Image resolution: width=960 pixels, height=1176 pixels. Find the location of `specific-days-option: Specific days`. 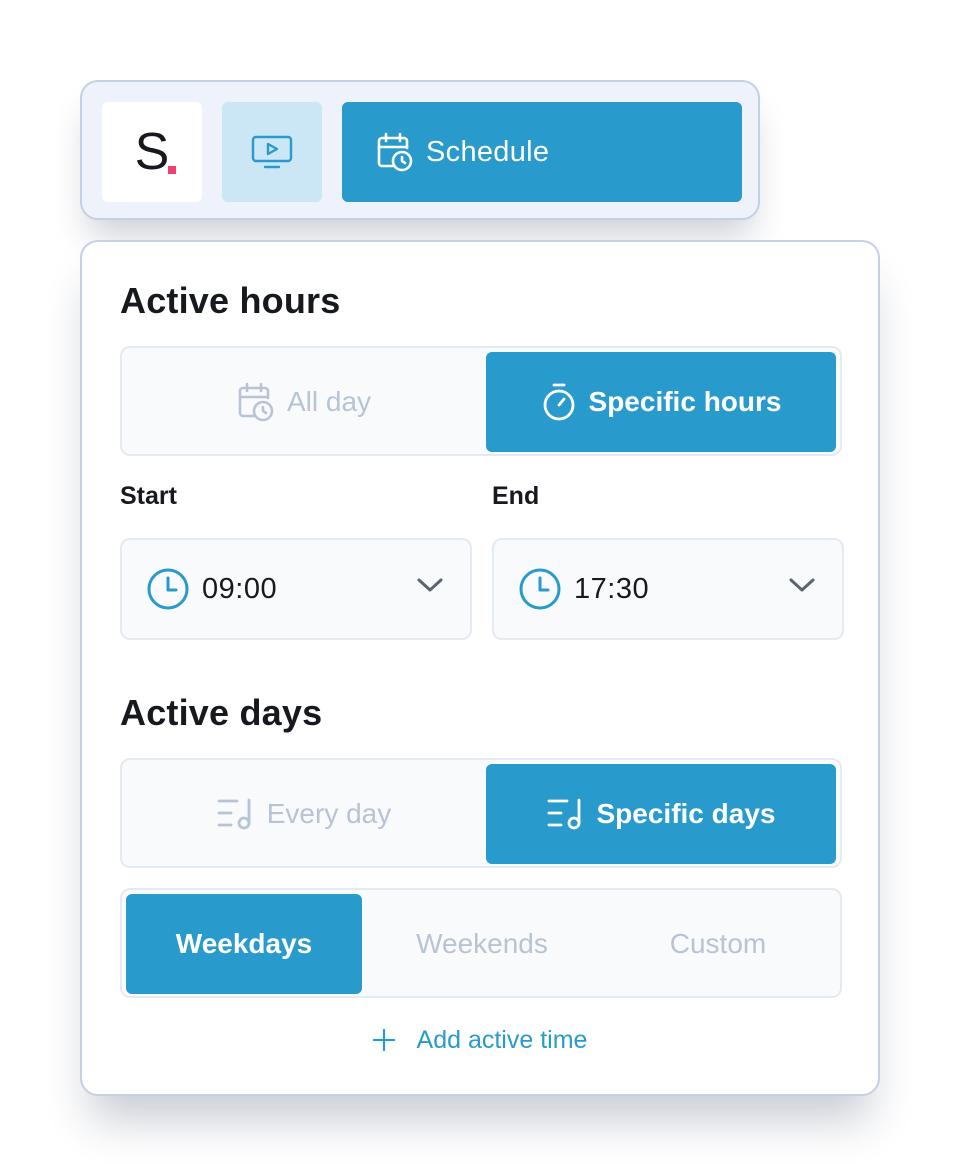

specific-days-option: Specific days is located at coordinates (661, 814).